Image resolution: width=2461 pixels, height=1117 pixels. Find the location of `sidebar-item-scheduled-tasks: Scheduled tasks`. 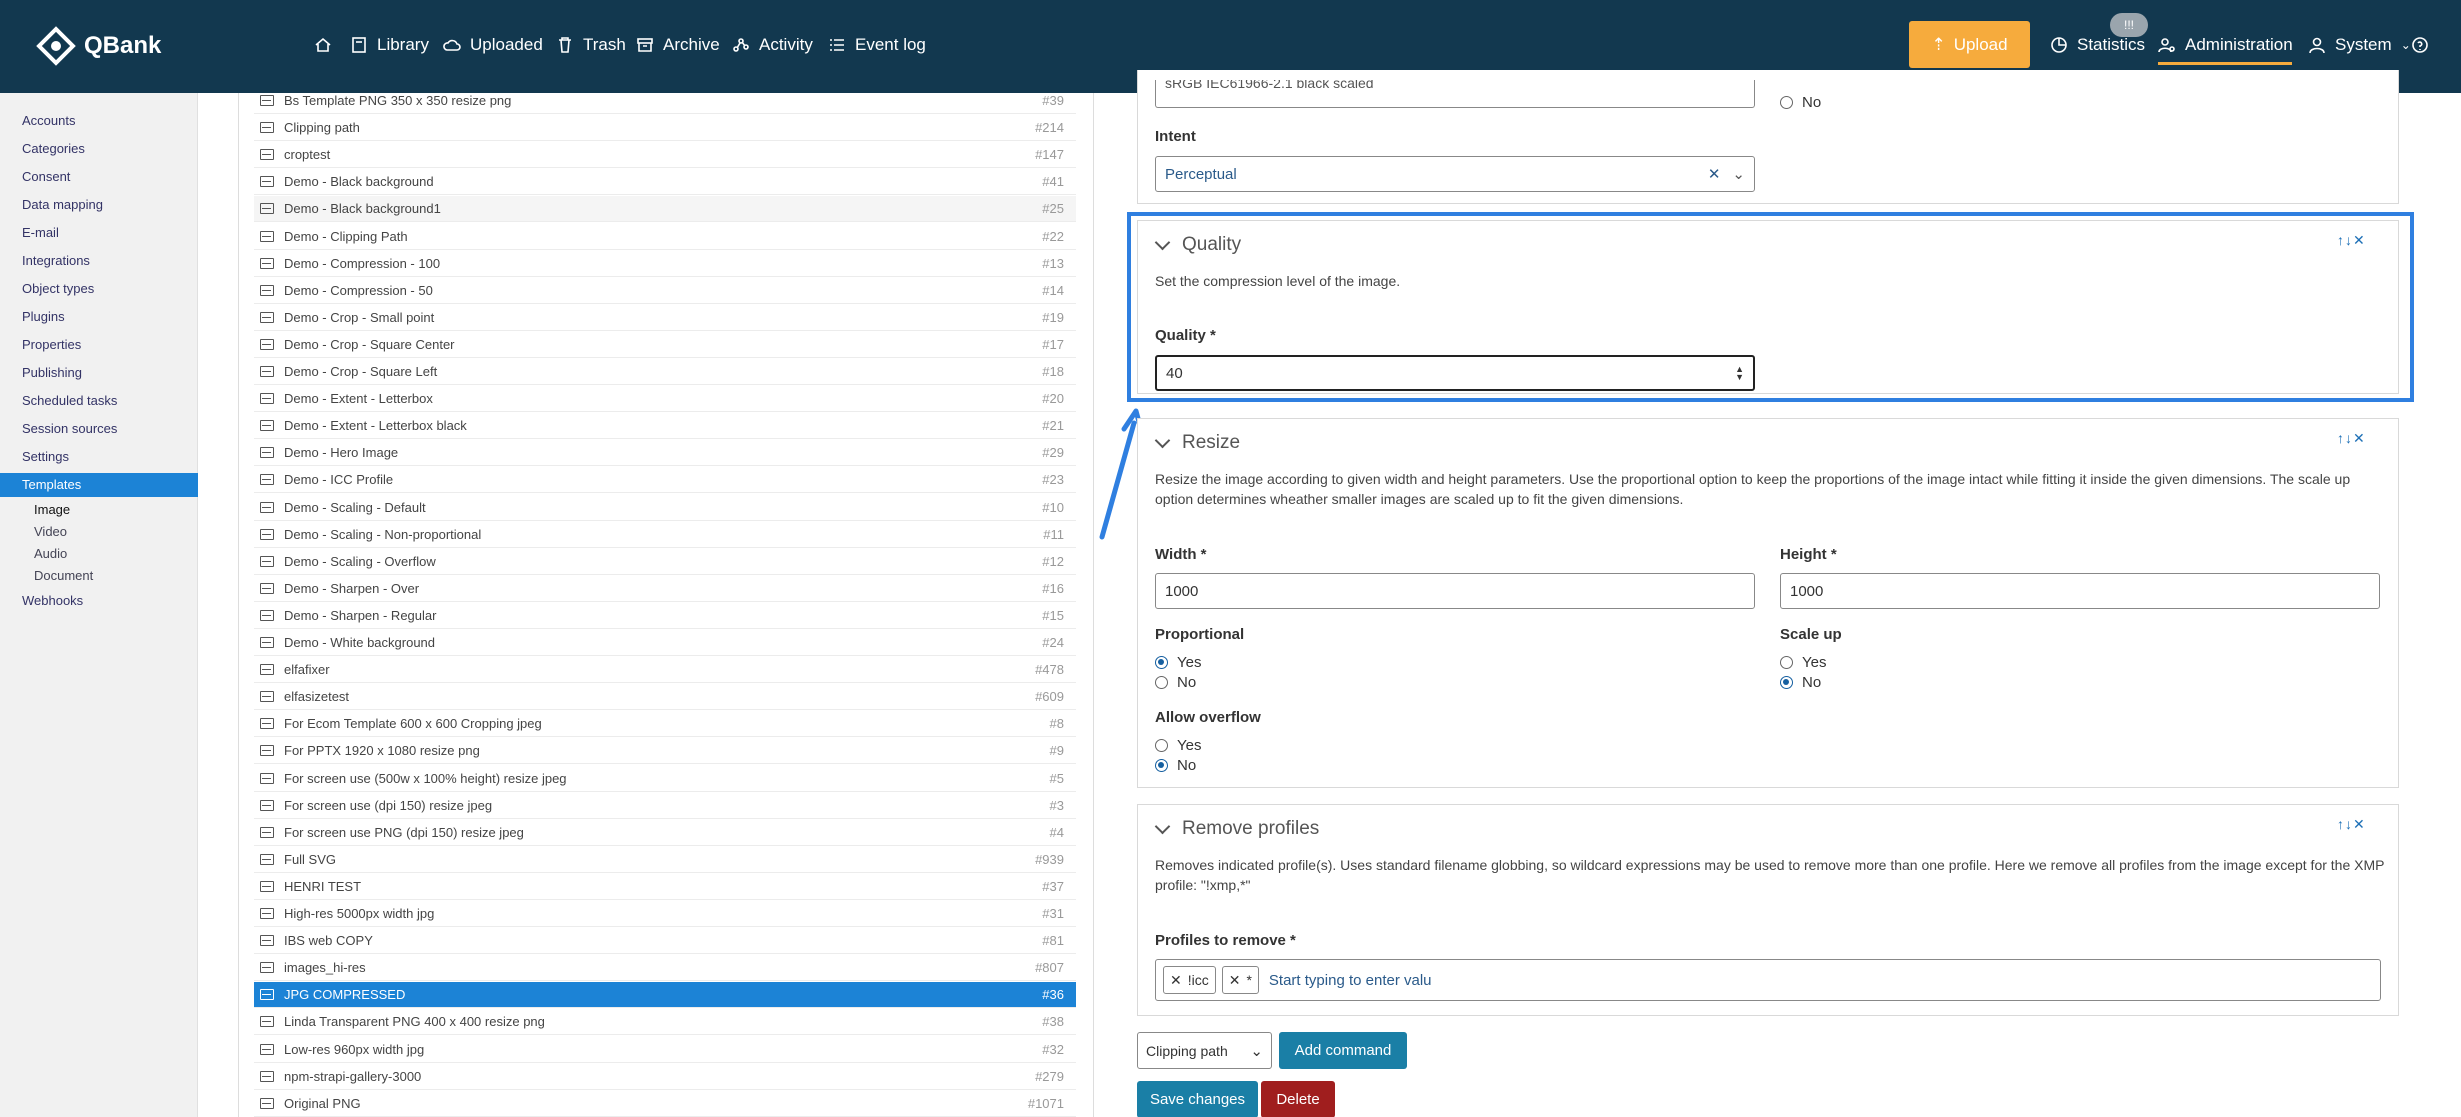

sidebar-item-scheduled-tasks: Scheduled tasks is located at coordinates (69, 401).